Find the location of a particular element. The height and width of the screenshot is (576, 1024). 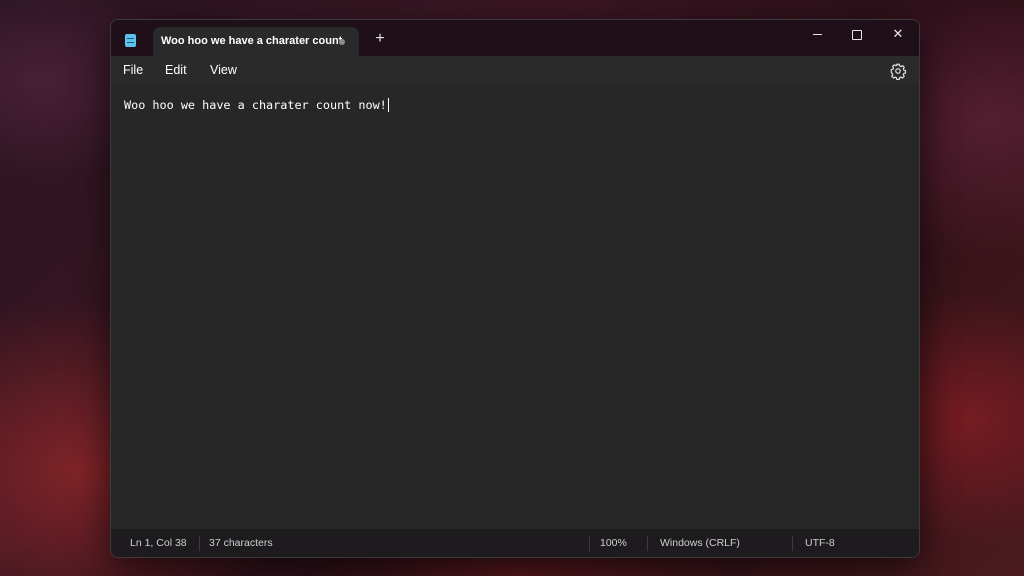

close-icon: ✕ is located at coordinates (898, 33).